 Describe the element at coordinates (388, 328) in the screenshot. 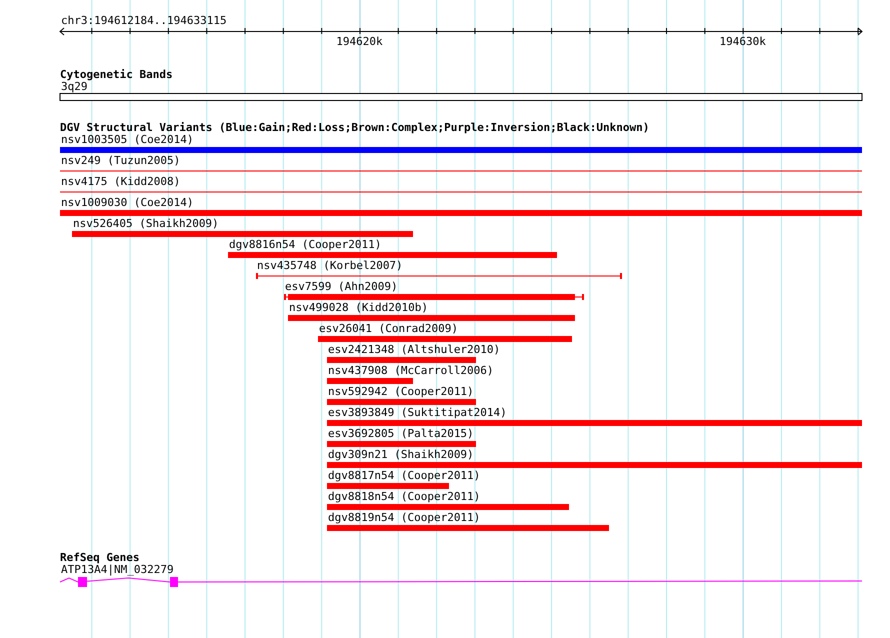

I see `variant-label: esv26041 (Conrad2009)` at that location.